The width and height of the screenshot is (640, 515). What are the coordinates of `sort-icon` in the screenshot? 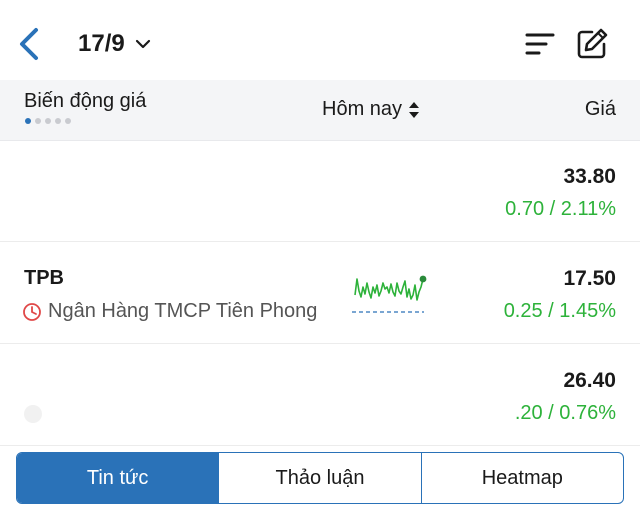 It's located at (540, 44).